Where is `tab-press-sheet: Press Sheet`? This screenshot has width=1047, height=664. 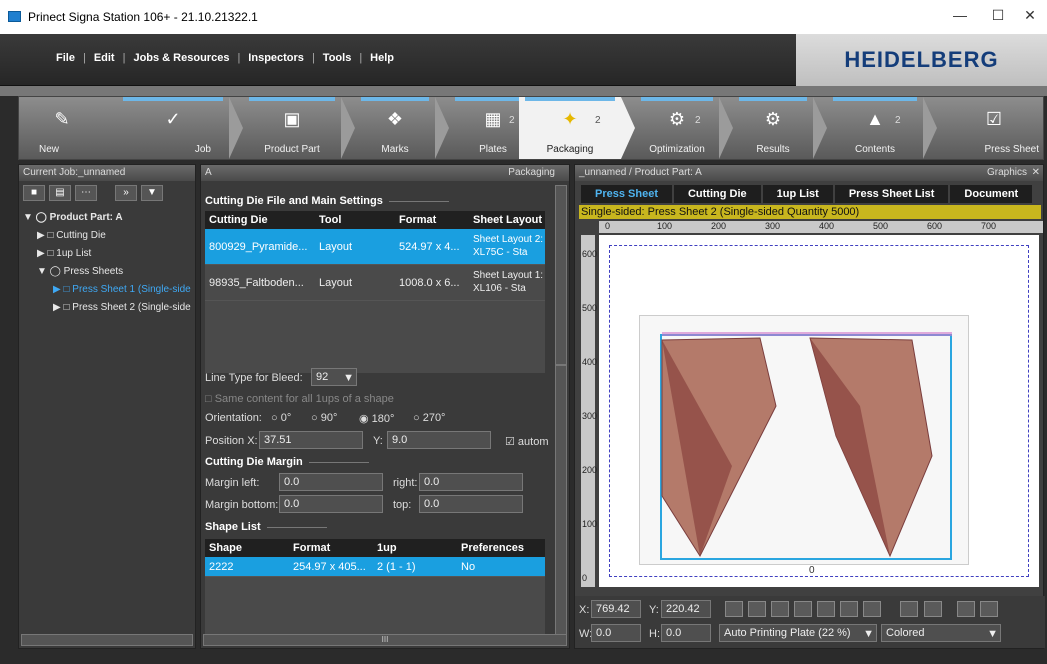
tab-press-sheet: Press Sheet is located at coordinates (626, 194).